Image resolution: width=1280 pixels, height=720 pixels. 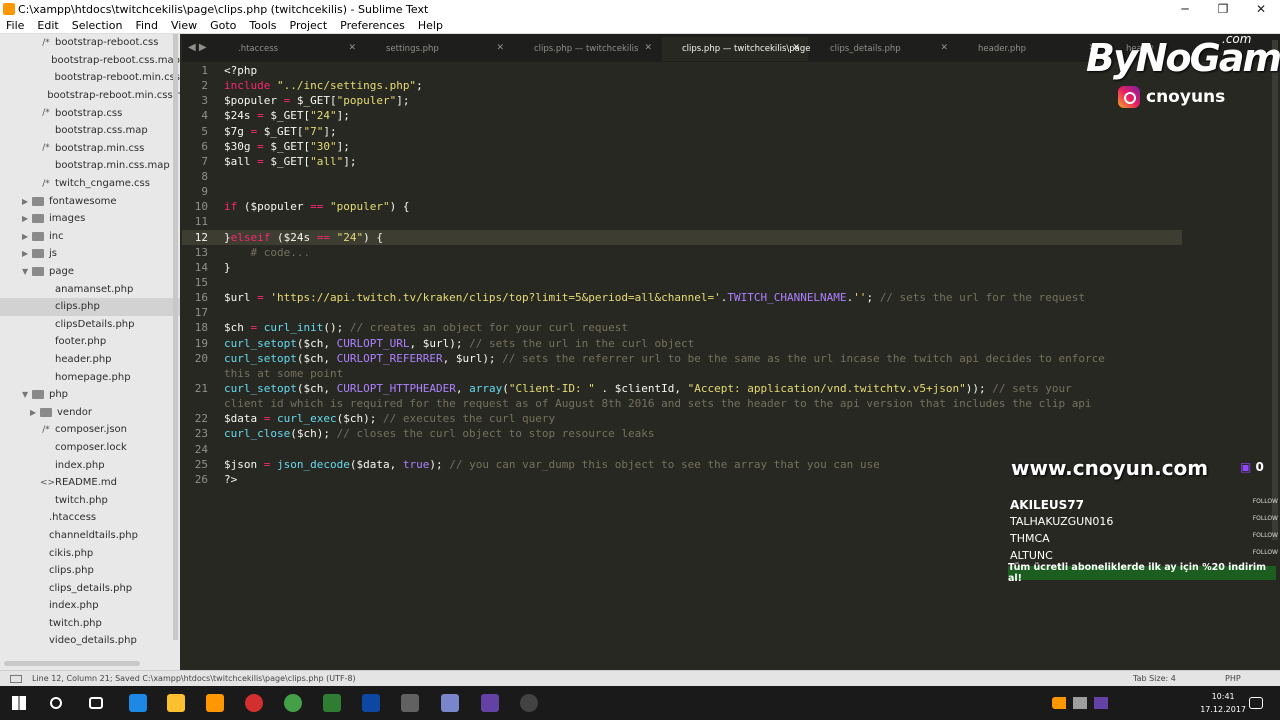 What do you see at coordinates (1122, 703) in the screenshot?
I see `tray-icons` at bounding box center [1122, 703].